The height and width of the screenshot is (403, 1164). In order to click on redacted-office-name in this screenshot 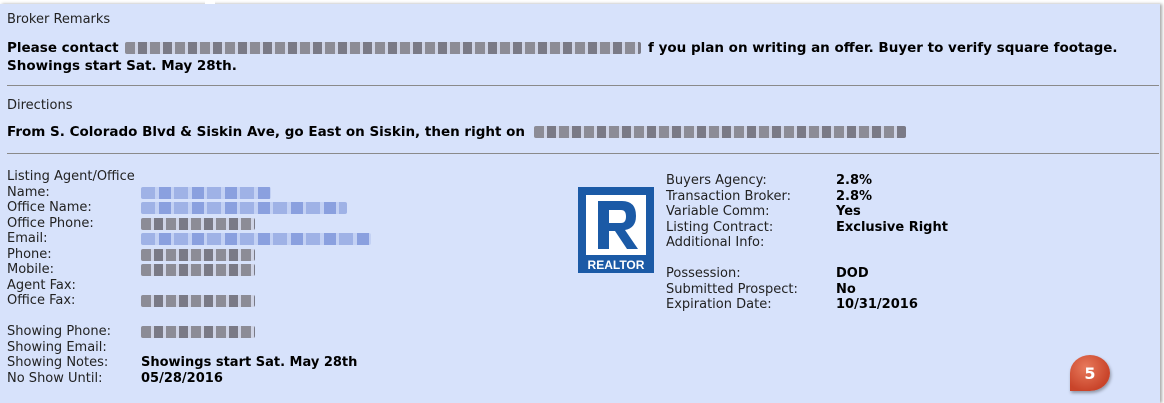, I will do `click(244, 208)`.